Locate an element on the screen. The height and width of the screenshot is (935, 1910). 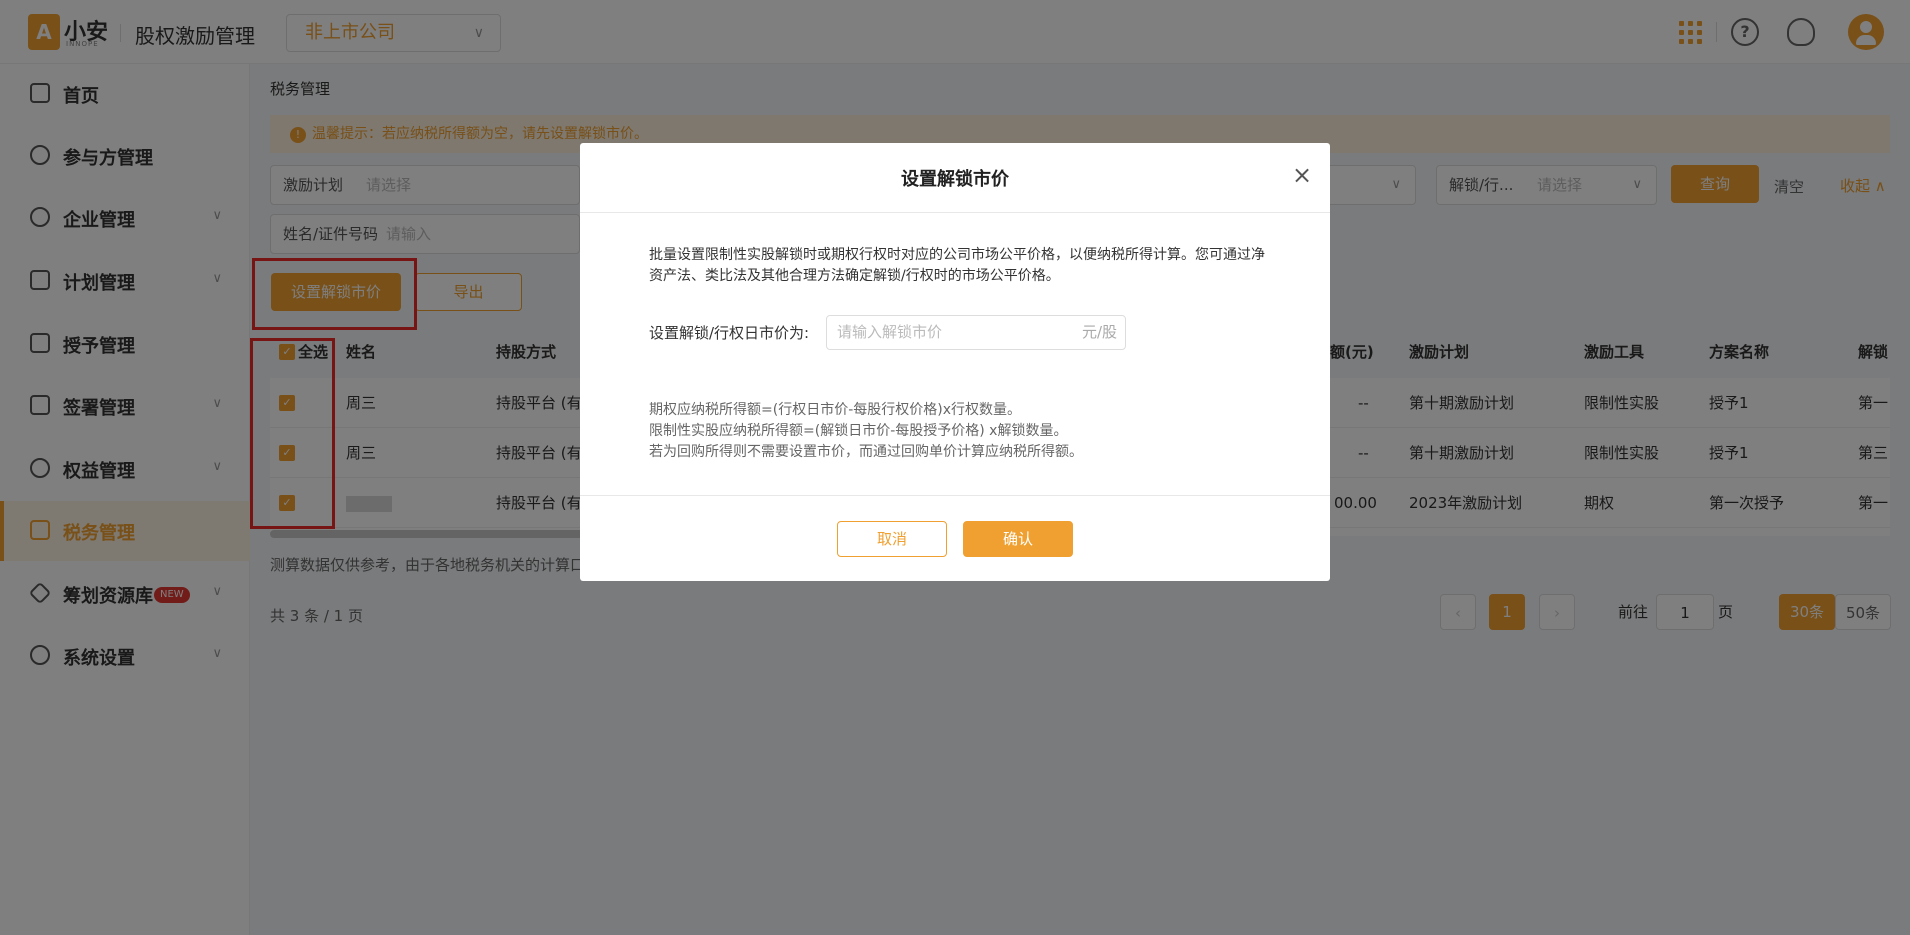
unlock-price-unit: 元/股 is located at coordinates (1099, 332).